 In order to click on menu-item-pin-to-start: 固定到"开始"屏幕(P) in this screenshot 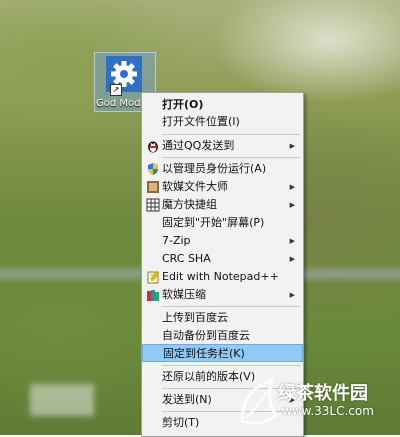, I will do `click(222, 223)`.